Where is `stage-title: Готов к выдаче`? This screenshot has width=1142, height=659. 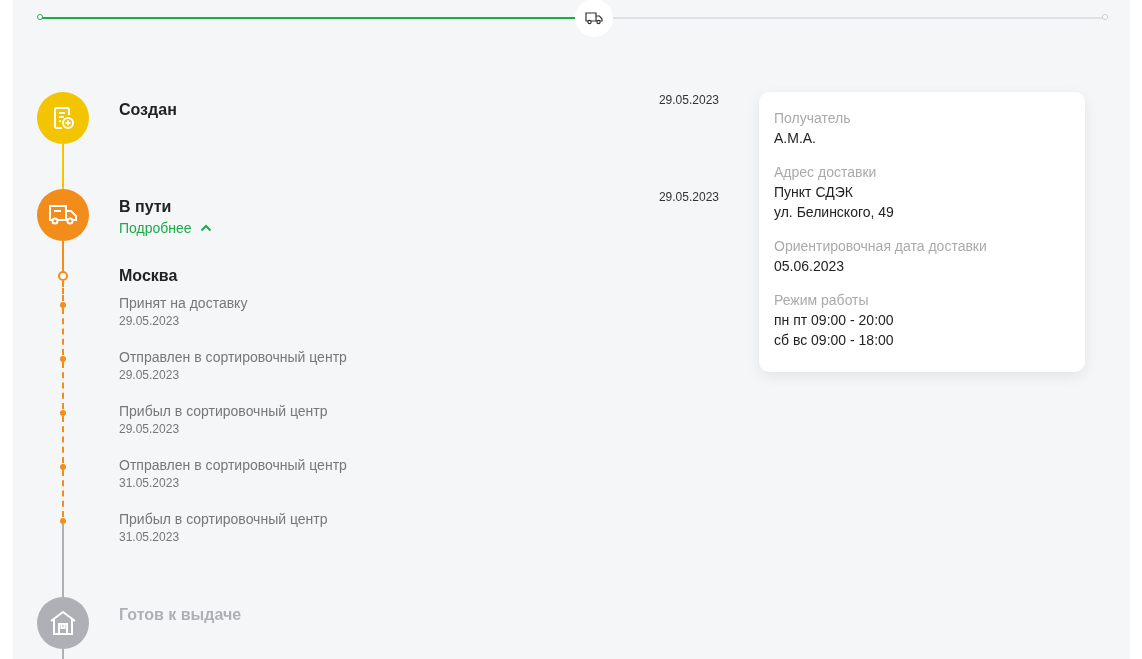
stage-title: Готов к выдаче is located at coordinates (180, 615).